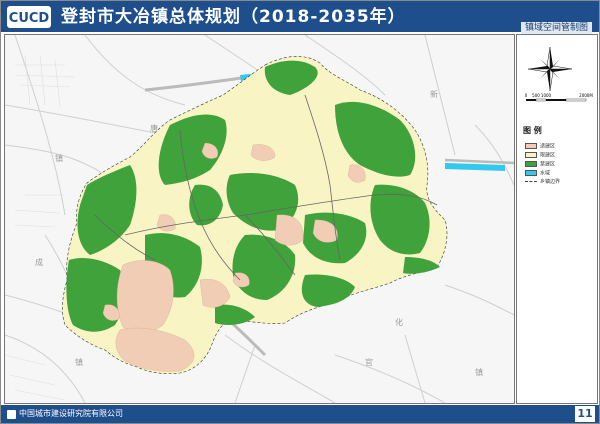 The image size is (600, 424). What do you see at coordinates (369, 362) in the screenshot?
I see `map-label-place-3: 官` at bounding box center [369, 362].